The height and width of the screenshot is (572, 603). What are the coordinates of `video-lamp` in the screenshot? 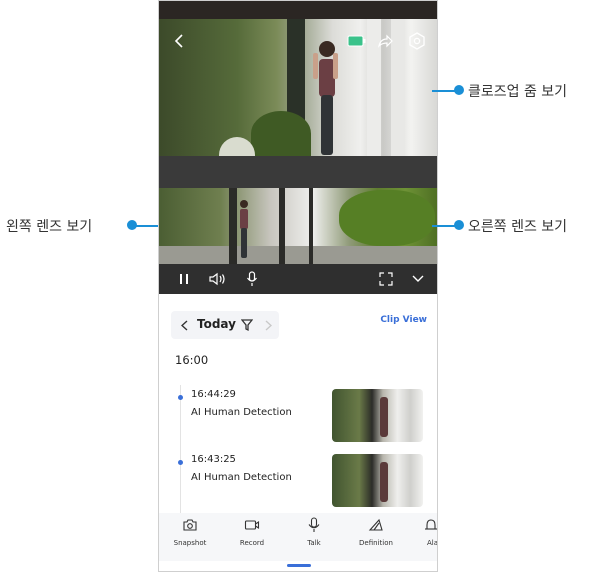 It's located at (237, 146).